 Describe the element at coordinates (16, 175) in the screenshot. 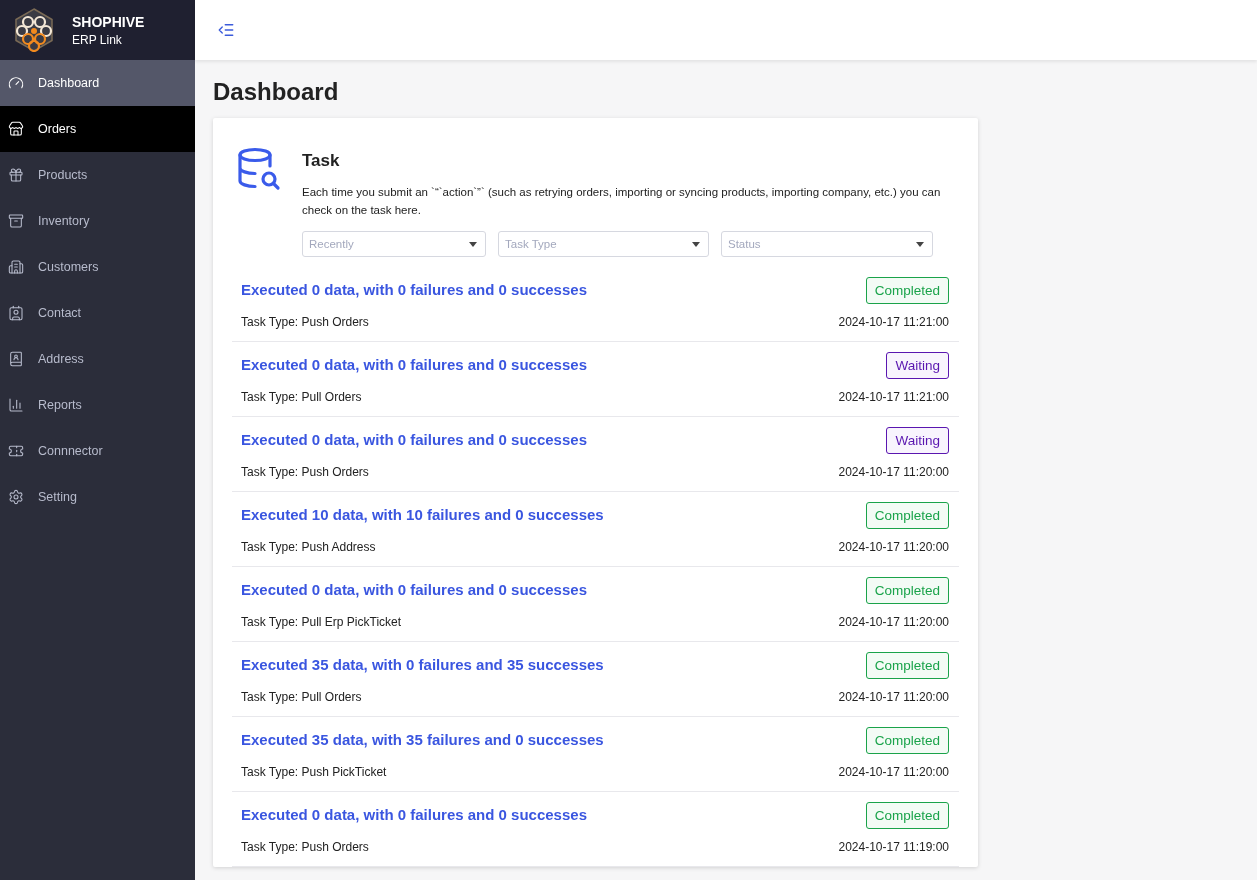

I see `gift-icon` at that location.